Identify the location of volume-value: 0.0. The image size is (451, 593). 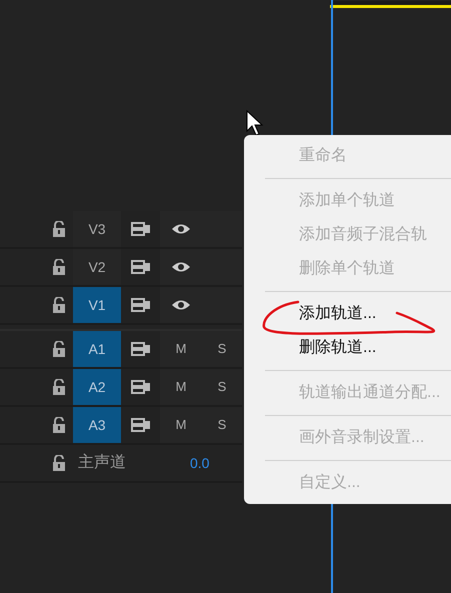
(200, 463).